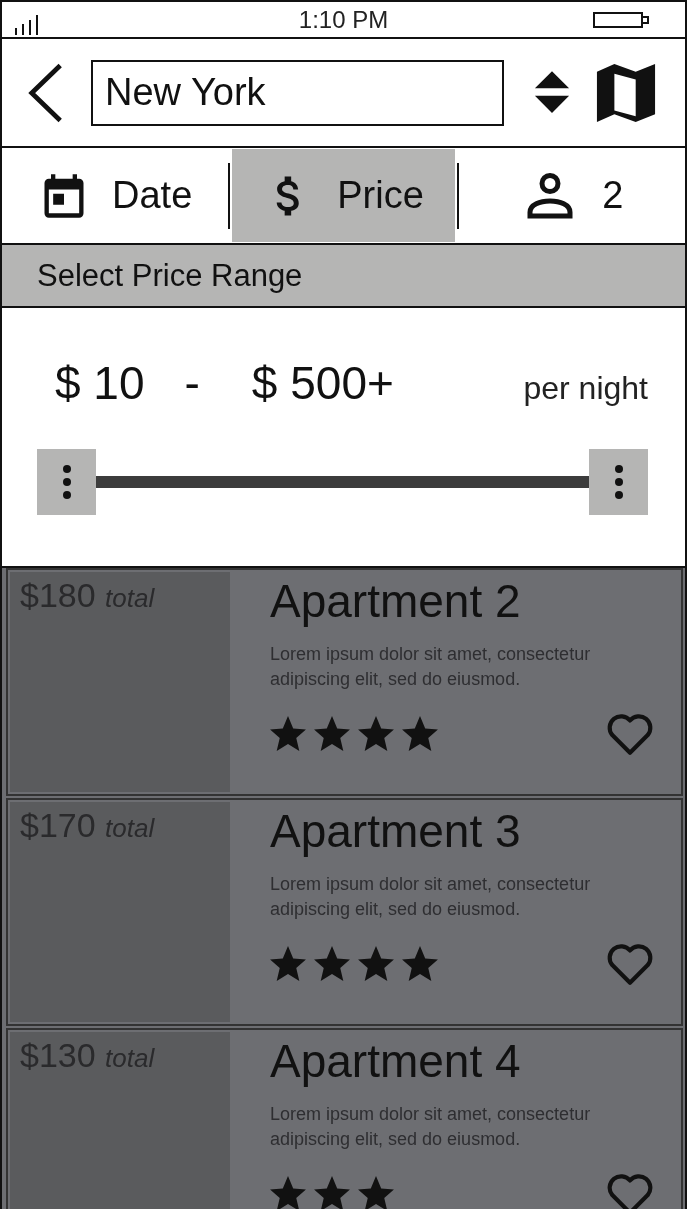 Image resolution: width=687 pixels, height=1209 pixels. What do you see at coordinates (585, 388) in the screenshot?
I see `price-unit: per night` at bounding box center [585, 388].